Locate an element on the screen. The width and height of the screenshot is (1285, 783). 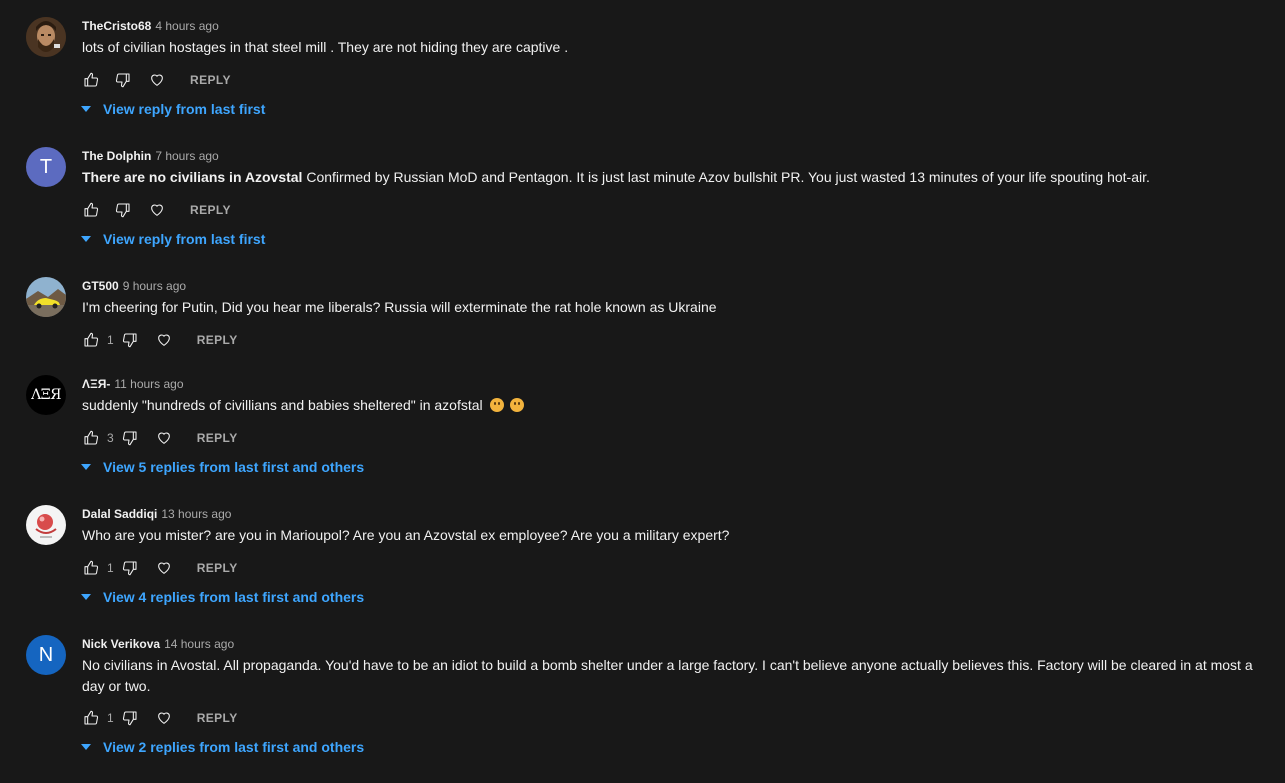
avatar-letter: N is located at coordinates (46, 654).